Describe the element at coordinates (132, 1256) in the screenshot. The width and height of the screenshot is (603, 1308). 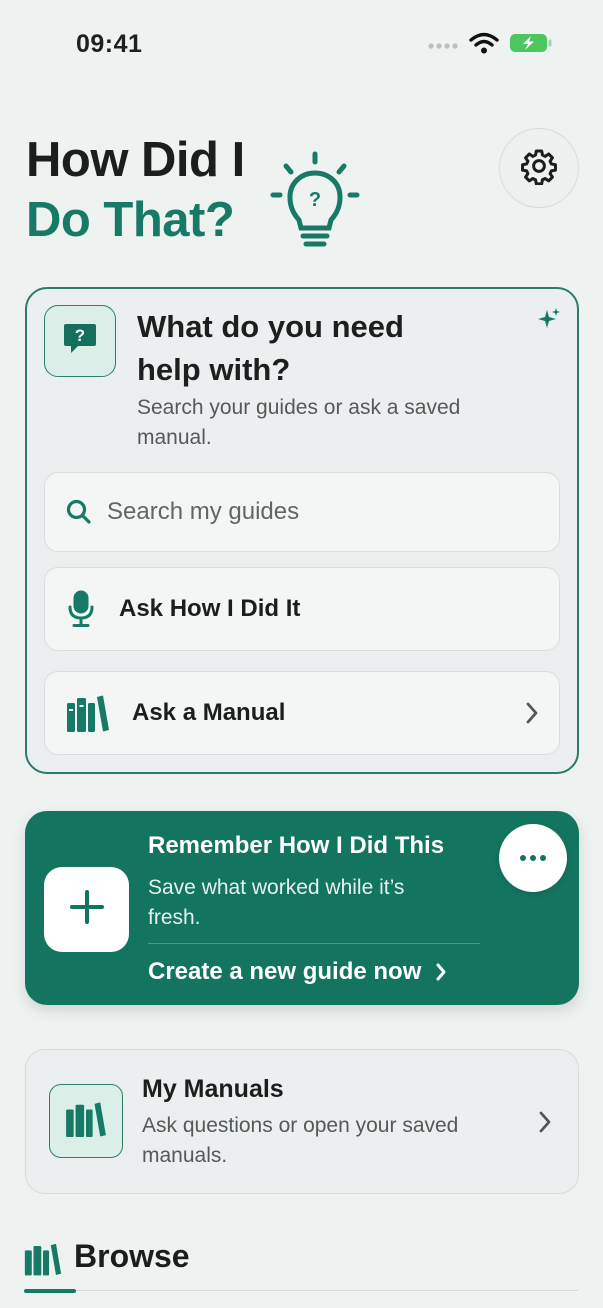
I see `browse-heading: Browse` at that location.